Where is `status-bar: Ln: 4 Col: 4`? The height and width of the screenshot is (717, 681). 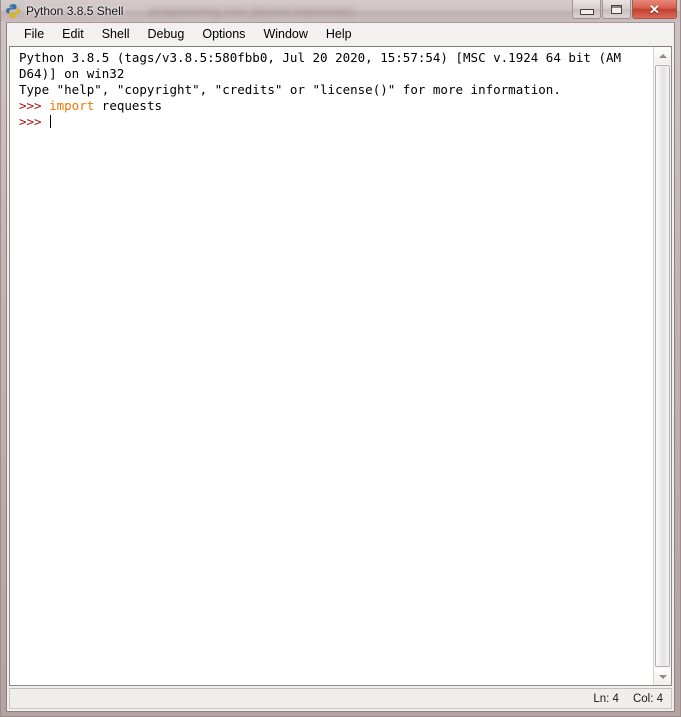 status-bar: Ln: 4 Col: 4 is located at coordinates (340, 698).